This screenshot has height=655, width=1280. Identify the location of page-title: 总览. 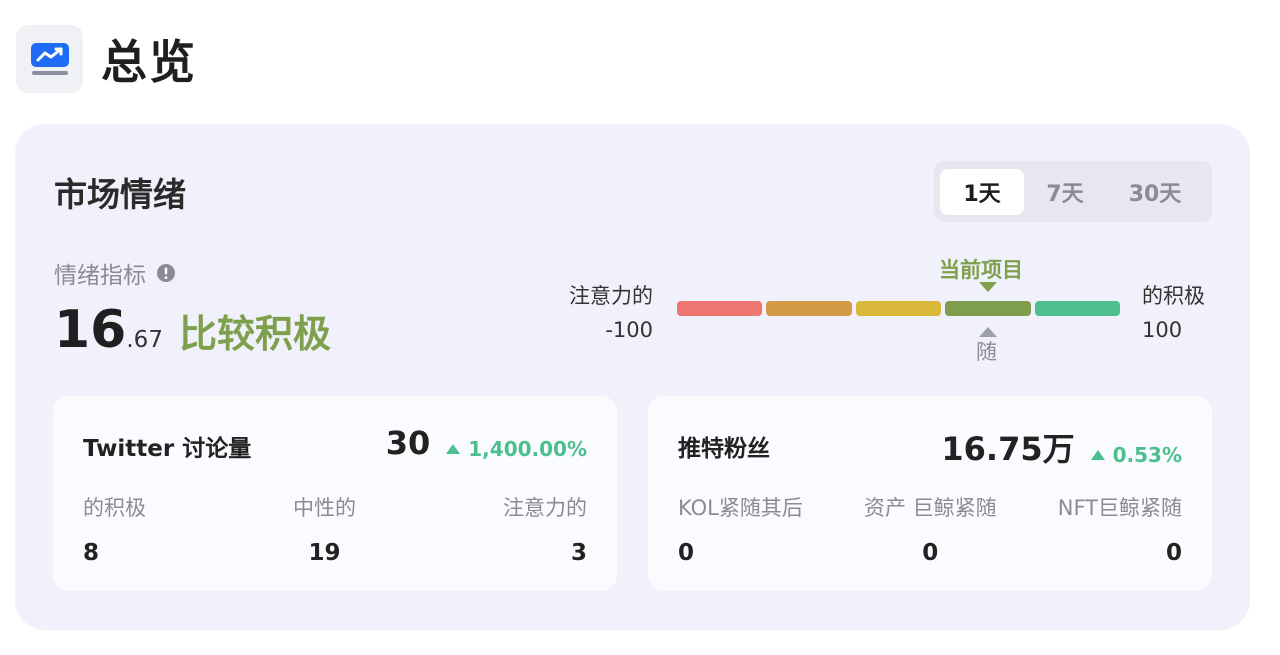
(149, 62).